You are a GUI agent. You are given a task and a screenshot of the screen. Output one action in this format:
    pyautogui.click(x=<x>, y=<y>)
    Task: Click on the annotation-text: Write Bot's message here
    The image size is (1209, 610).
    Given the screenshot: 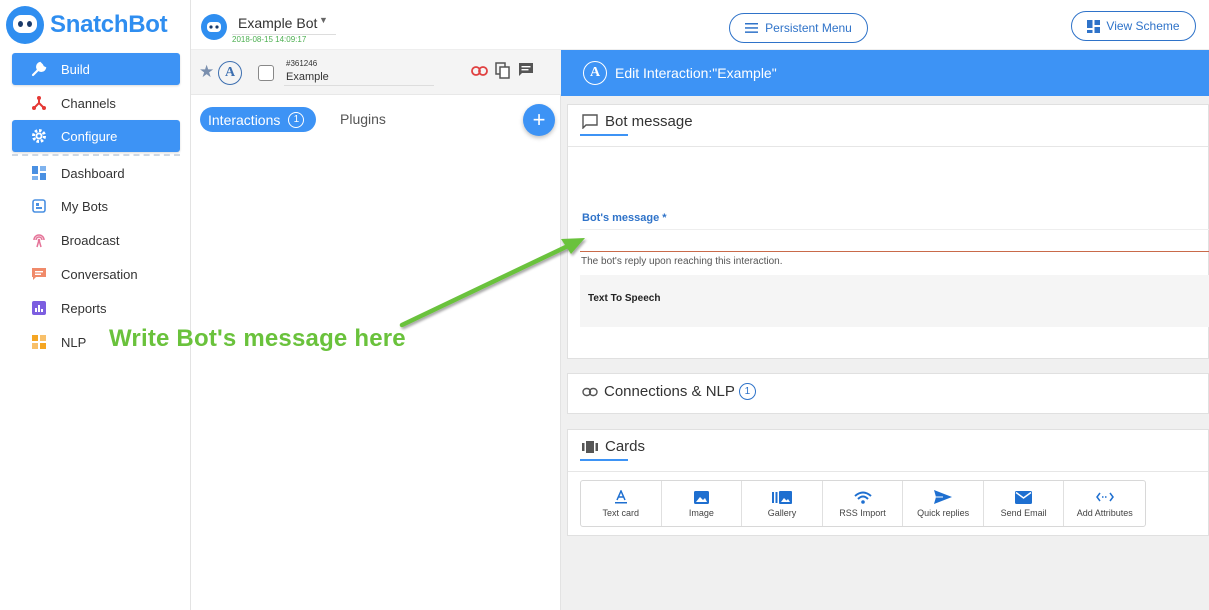 What is the action you would take?
    pyautogui.click(x=257, y=338)
    